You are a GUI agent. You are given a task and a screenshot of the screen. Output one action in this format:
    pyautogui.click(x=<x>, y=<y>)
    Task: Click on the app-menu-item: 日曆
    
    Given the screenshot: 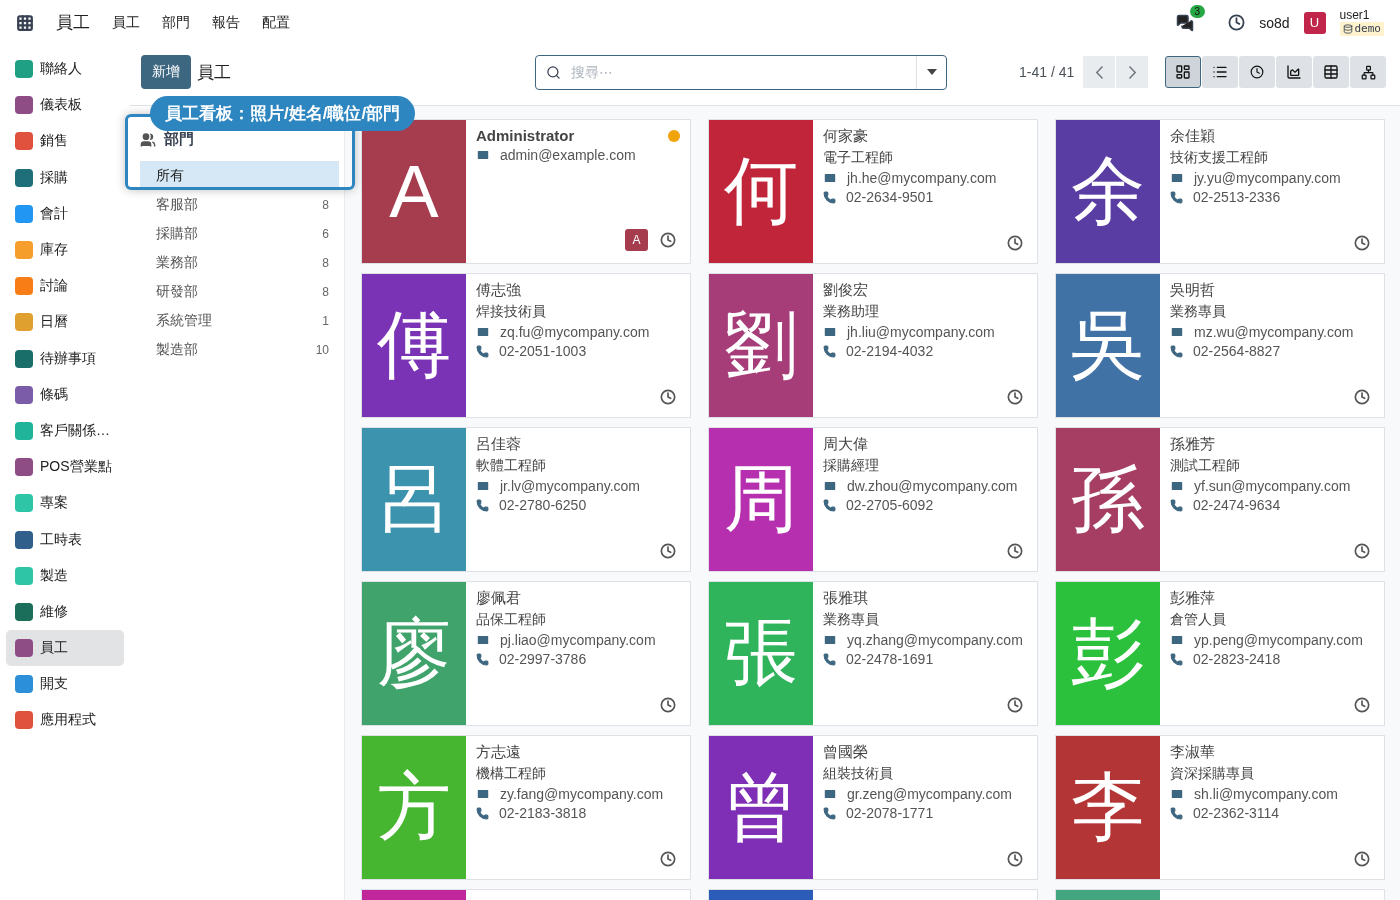 What is the action you would take?
    pyautogui.click(x=65, y=322)
    